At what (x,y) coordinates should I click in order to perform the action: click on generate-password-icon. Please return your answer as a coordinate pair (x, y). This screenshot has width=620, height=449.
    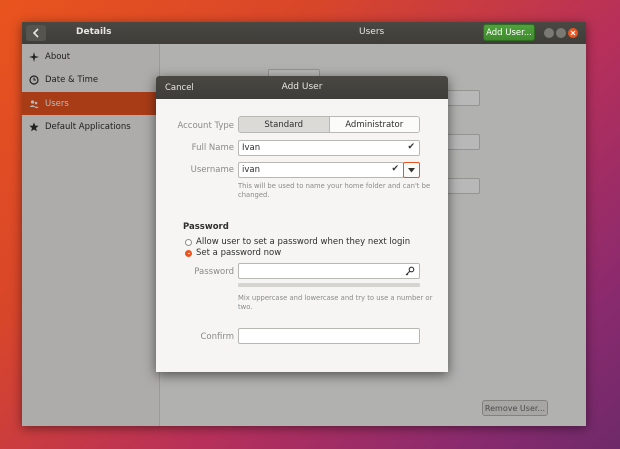
    Looking at the image, I should click on (410, 272).